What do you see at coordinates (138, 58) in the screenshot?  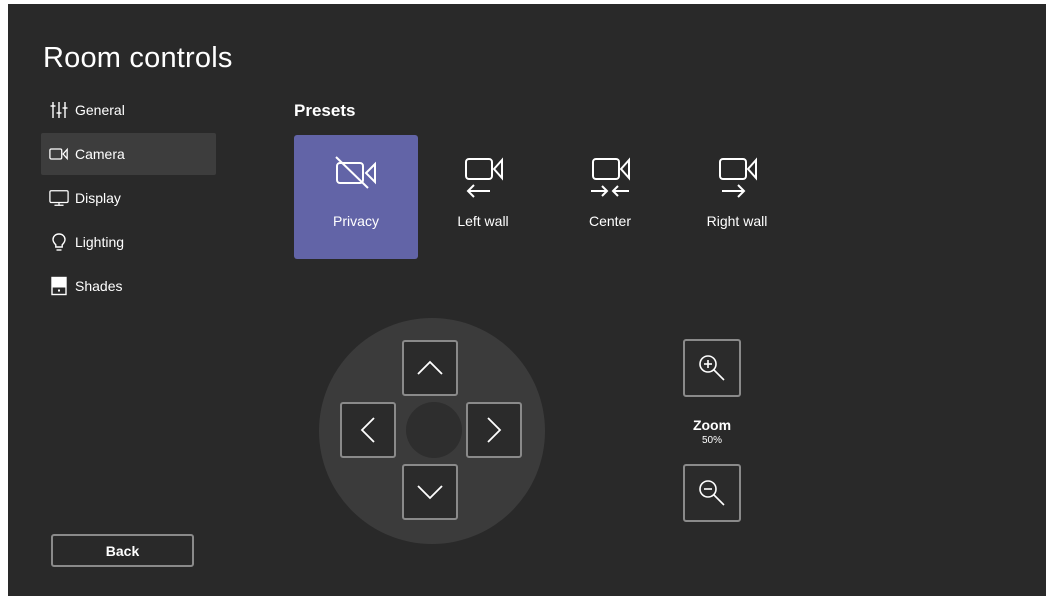 I see `page-title: Room controls` at bounding box center [138, 58].